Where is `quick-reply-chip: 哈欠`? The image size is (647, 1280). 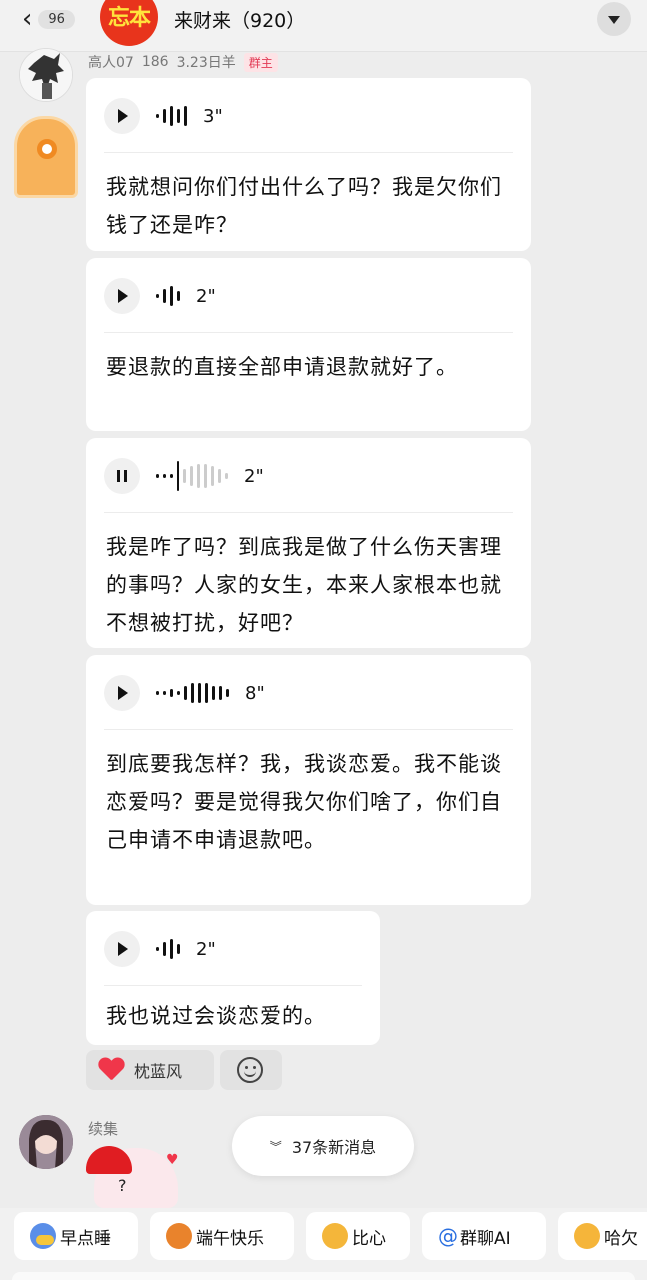 quick-reply-chip: 哈欠 is located at coordinates (602, 1236).